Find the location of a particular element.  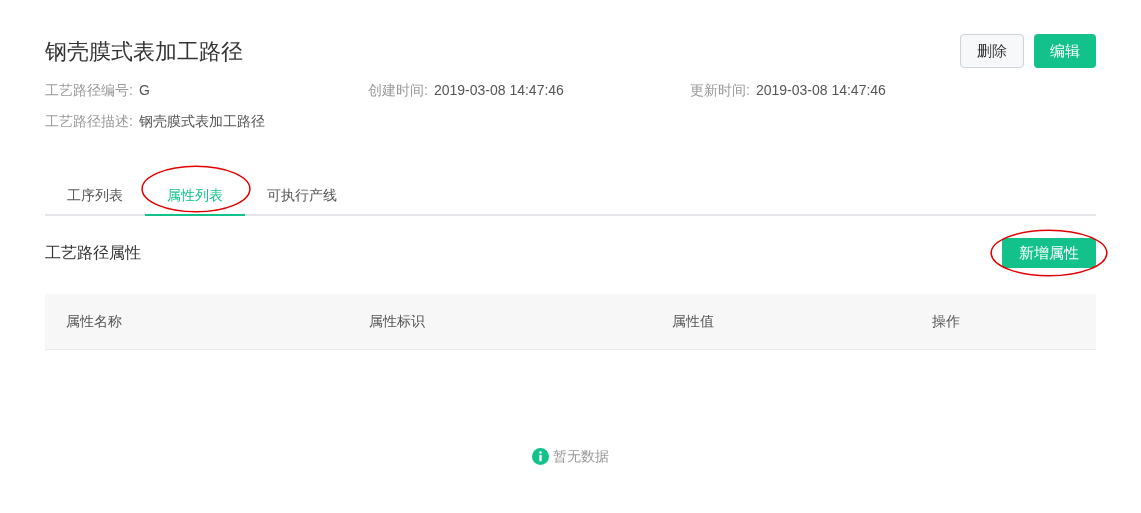

column-header: 属性值 is located at coordinates (693, 321).